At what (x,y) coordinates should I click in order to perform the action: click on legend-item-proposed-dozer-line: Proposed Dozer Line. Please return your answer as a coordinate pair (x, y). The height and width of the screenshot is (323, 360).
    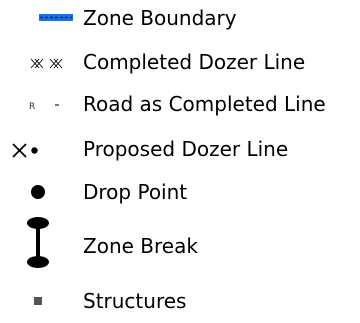
    Looking at the image, I should click on (180, 151).